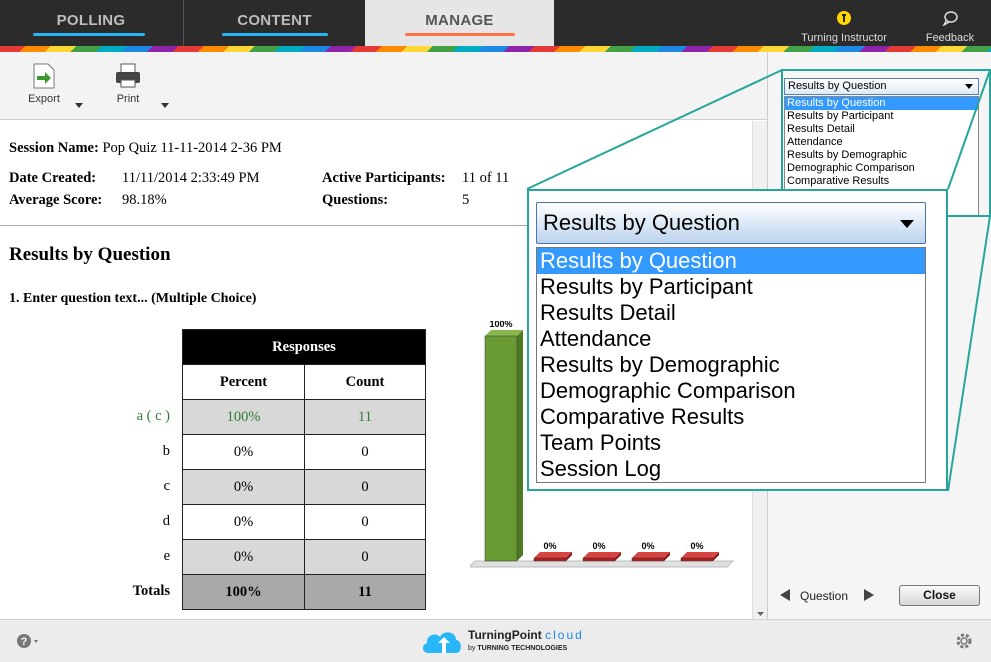 The height and width of the screenshot is (662, 991). Describe the element at coordinates (837, 86) in the screenshot. I see `report-type-selected-small: Results by Question` at that location.